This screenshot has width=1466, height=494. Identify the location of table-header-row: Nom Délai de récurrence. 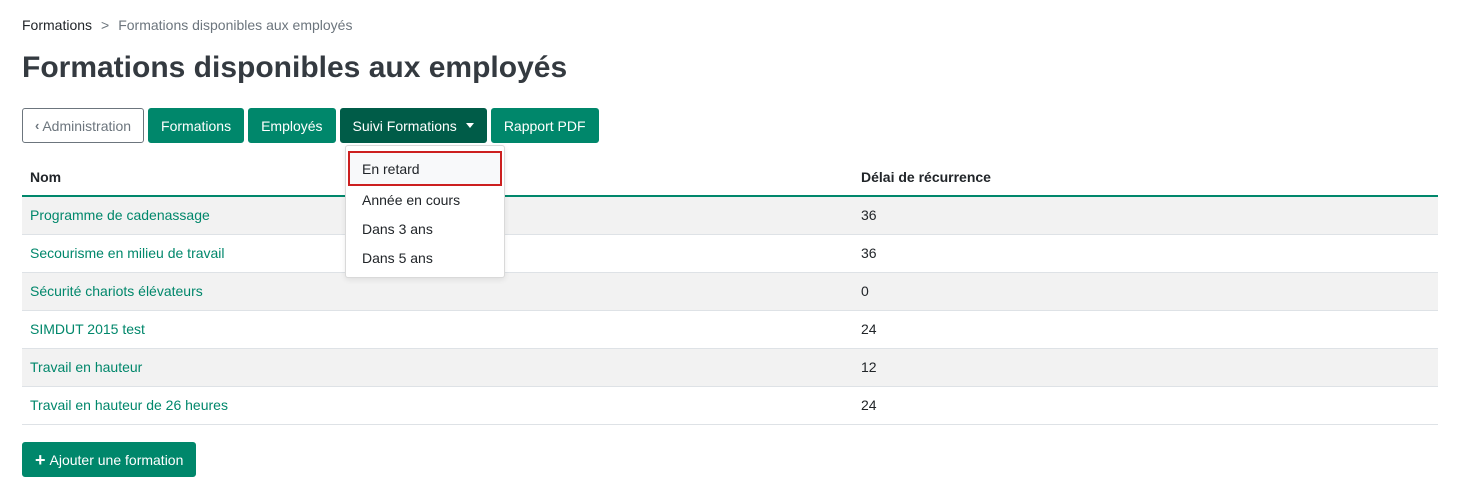
(730, 178).